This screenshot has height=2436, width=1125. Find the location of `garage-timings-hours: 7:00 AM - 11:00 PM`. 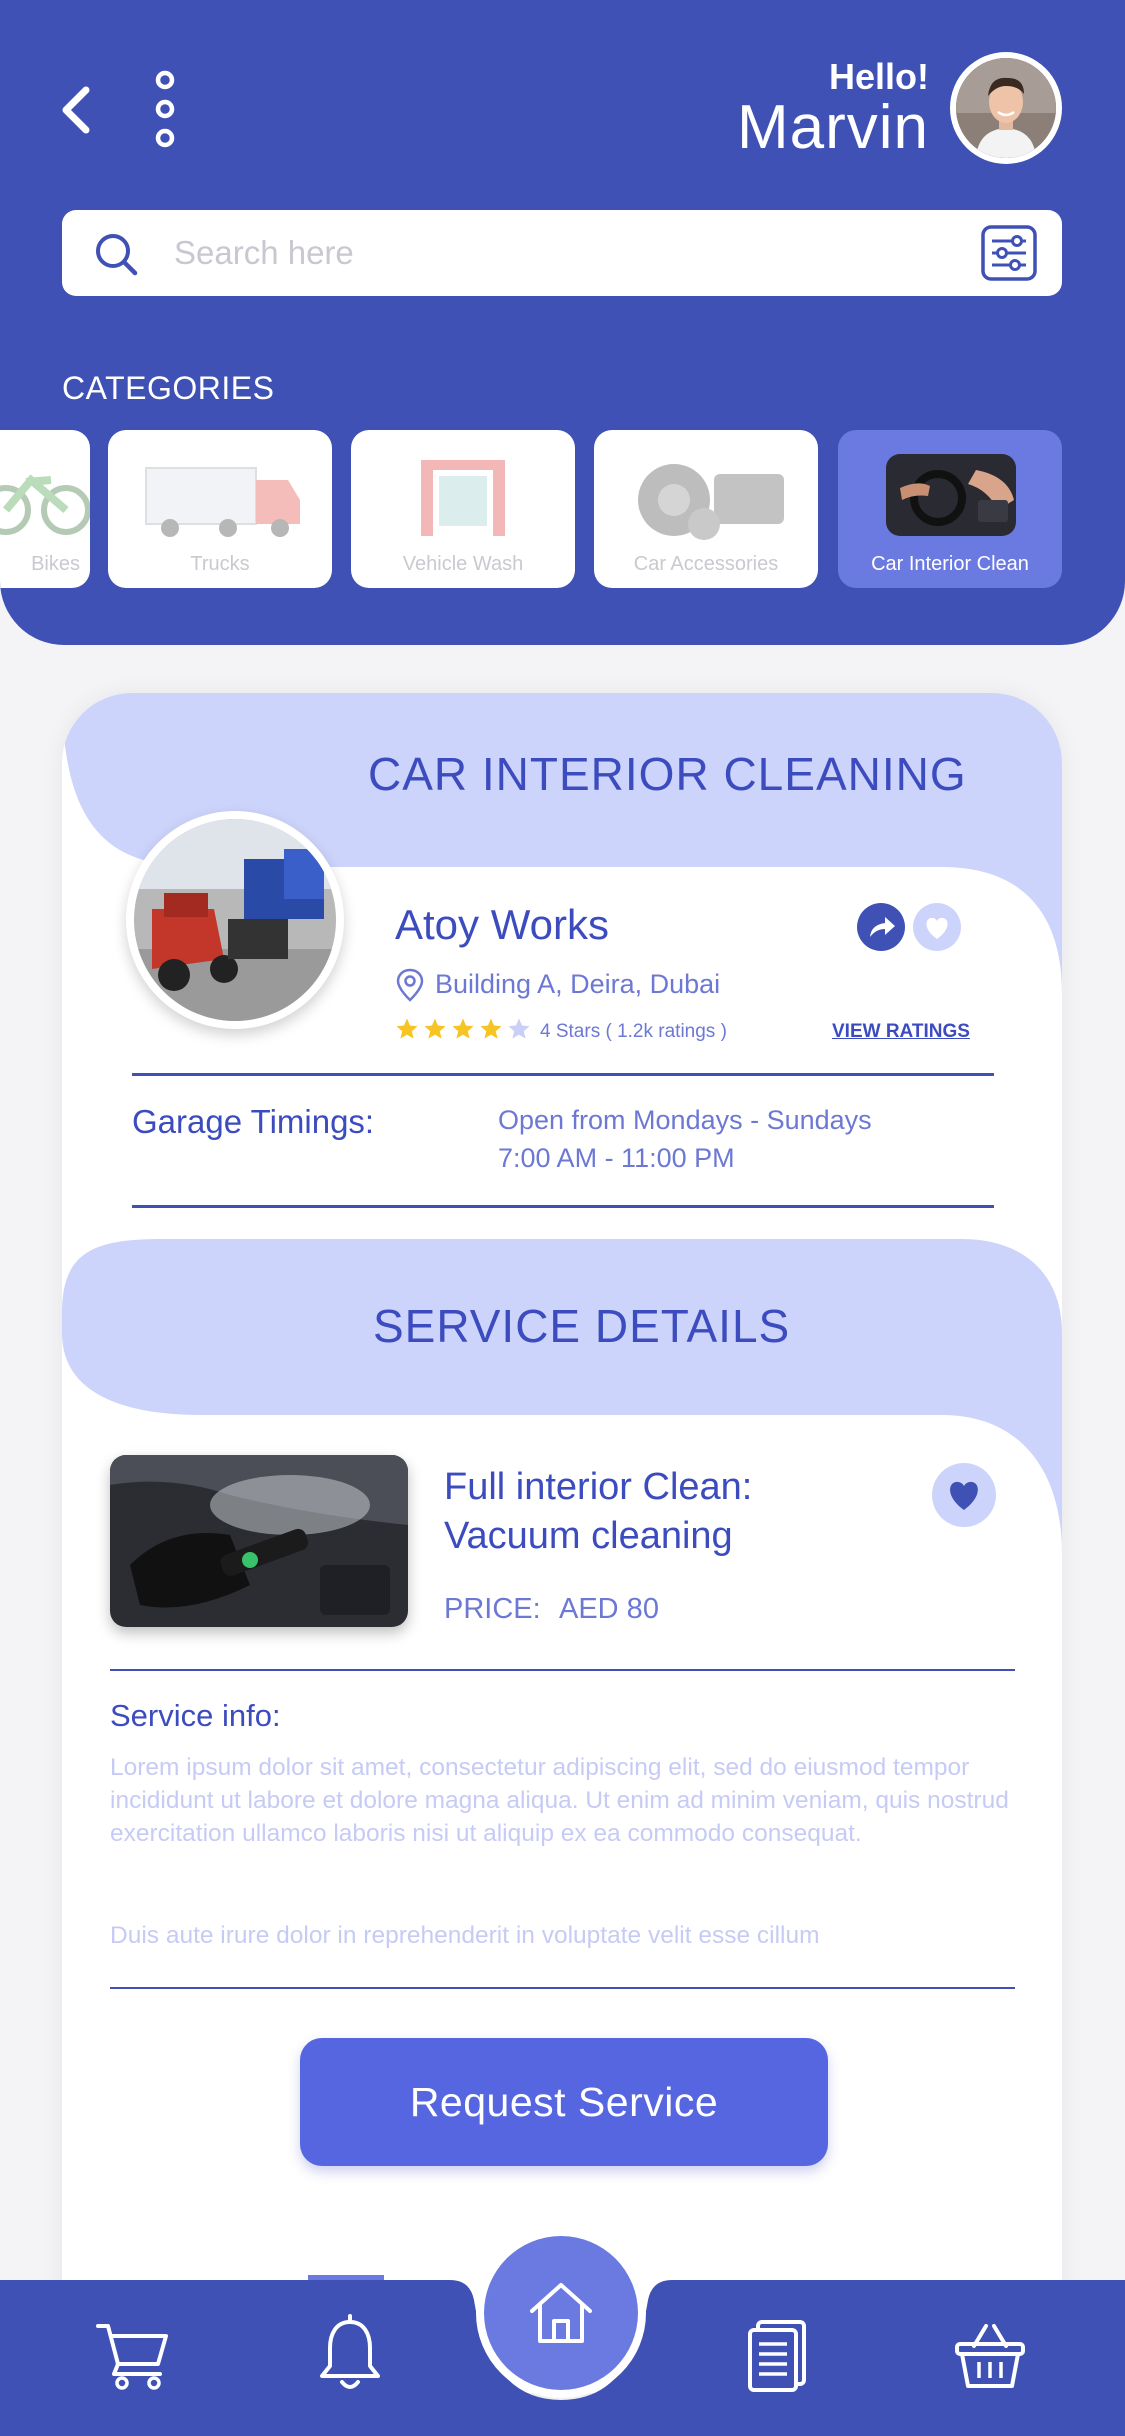

garage-timings-hours: 7:00 AM - 11:00 PM is located at coordinates (616, 1158).